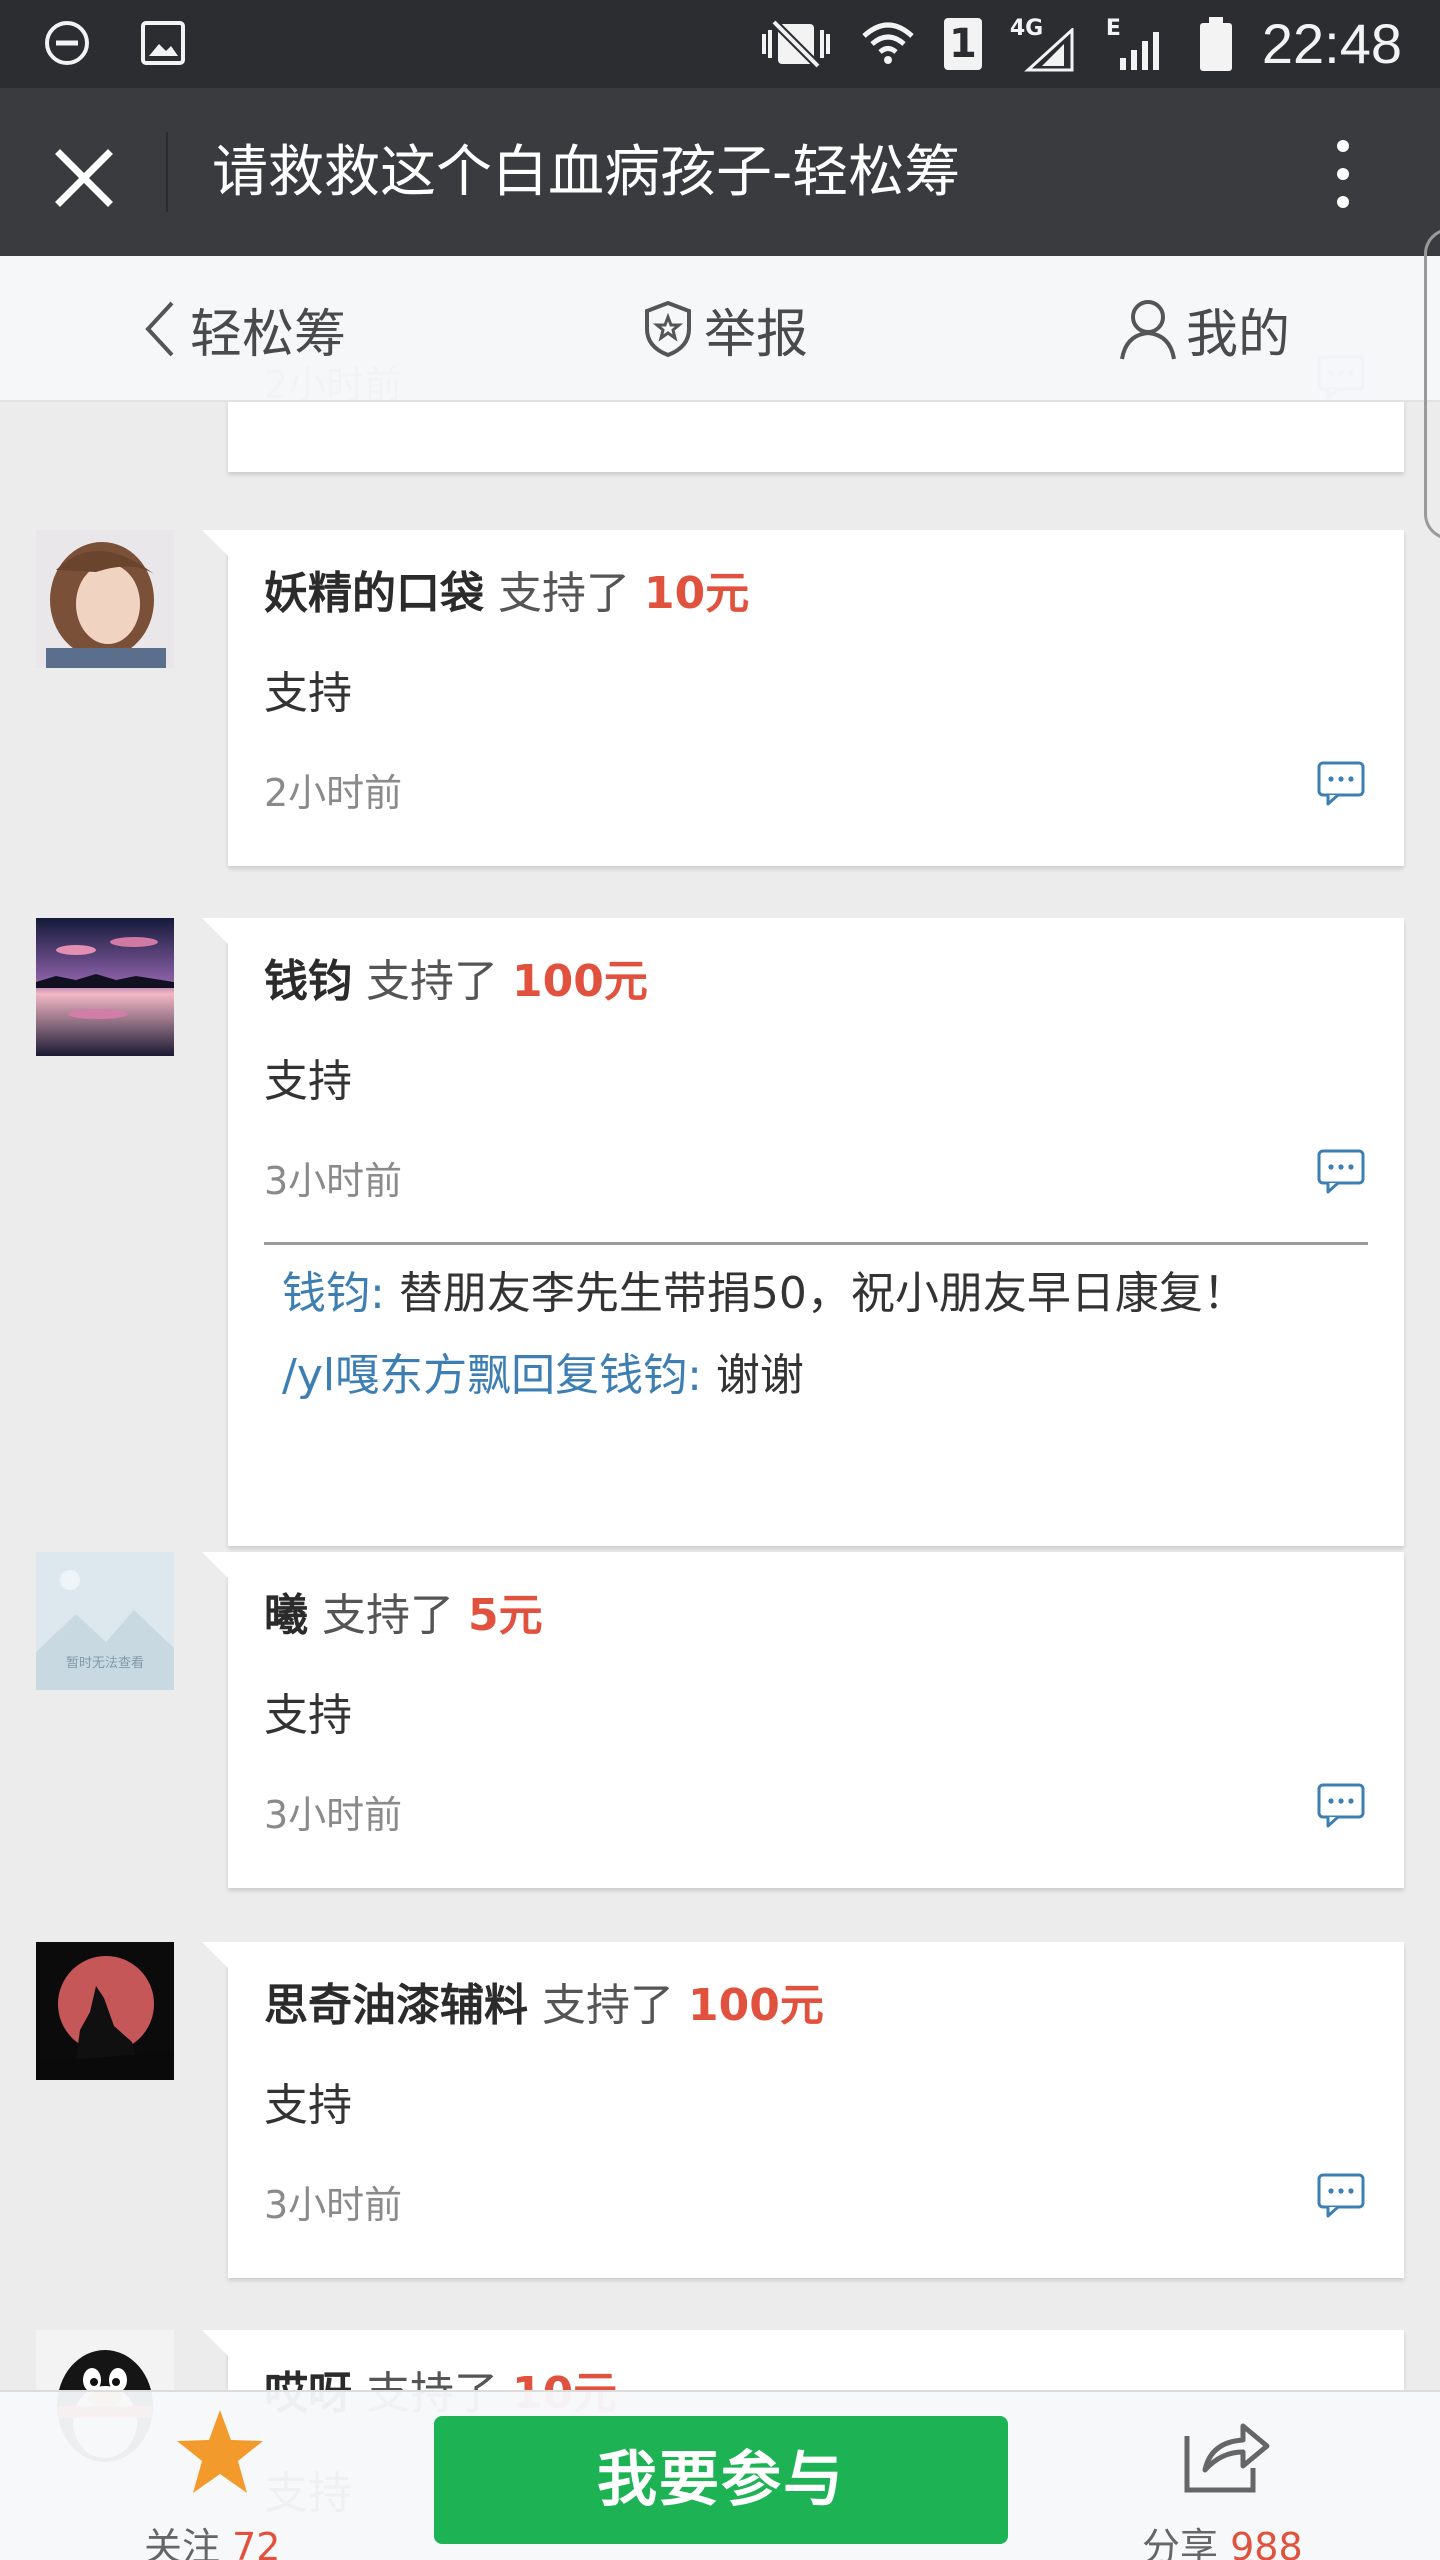 This screenshot has height=2560, width=1440. Describe the element at coordinates (396, 2005) in the screenshot. I see `donor-name: 思奇油漆辅料` at that location.